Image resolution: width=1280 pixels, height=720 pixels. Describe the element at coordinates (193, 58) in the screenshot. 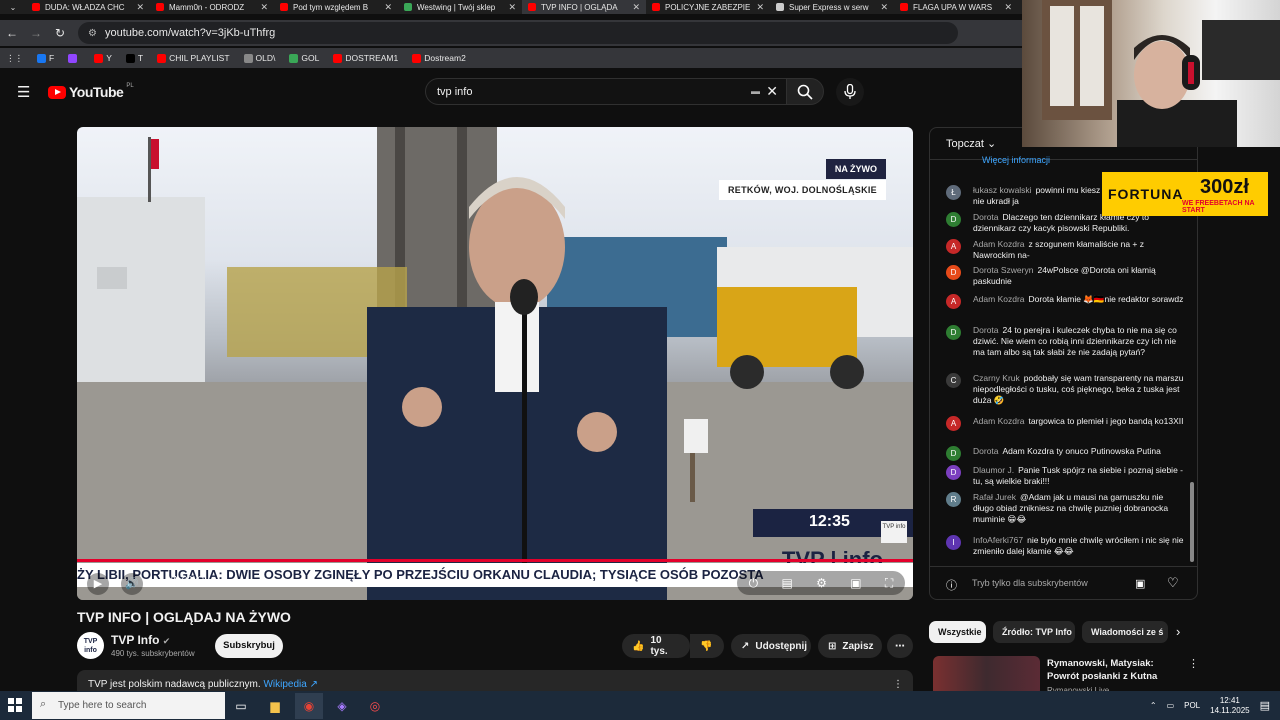

I see `bookmark-item: CHIL PLAYLIST` at that location.